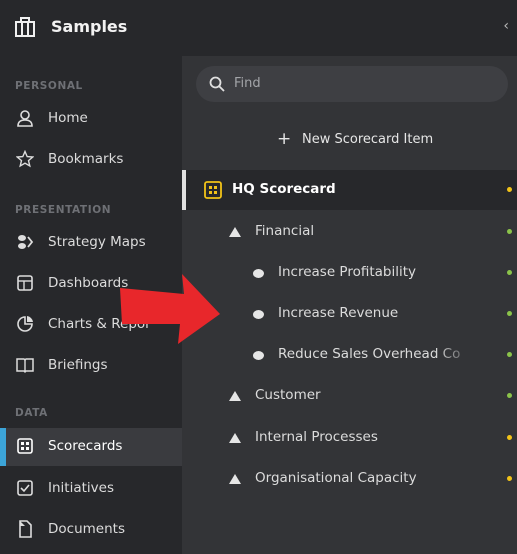  Describe the element at coordinates (25, 27) in the screenshot. I see `briefcase-icon` at that location.